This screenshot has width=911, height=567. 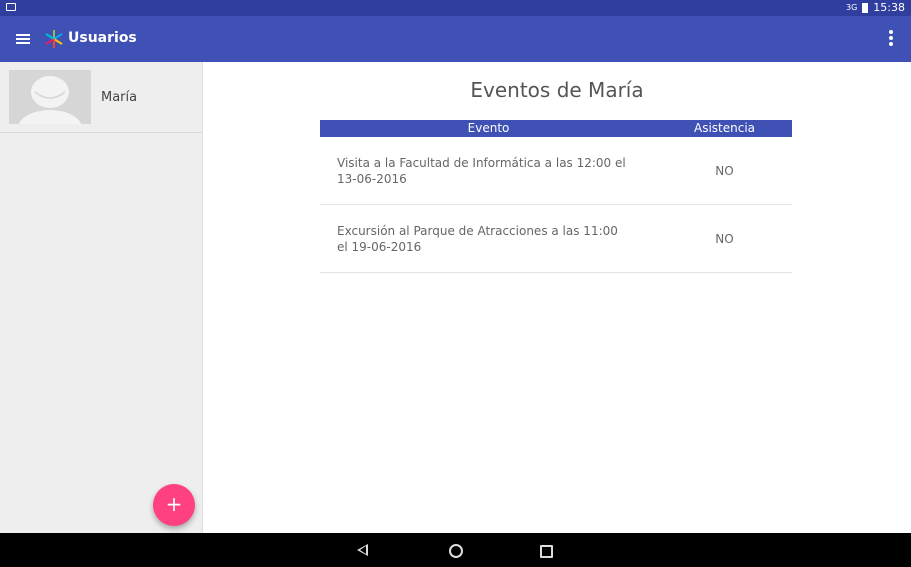 What do you see at coordinates (557, 90) in the screenshot?
I see `page-title: Eventos de María` at bounding box center [557, 90].